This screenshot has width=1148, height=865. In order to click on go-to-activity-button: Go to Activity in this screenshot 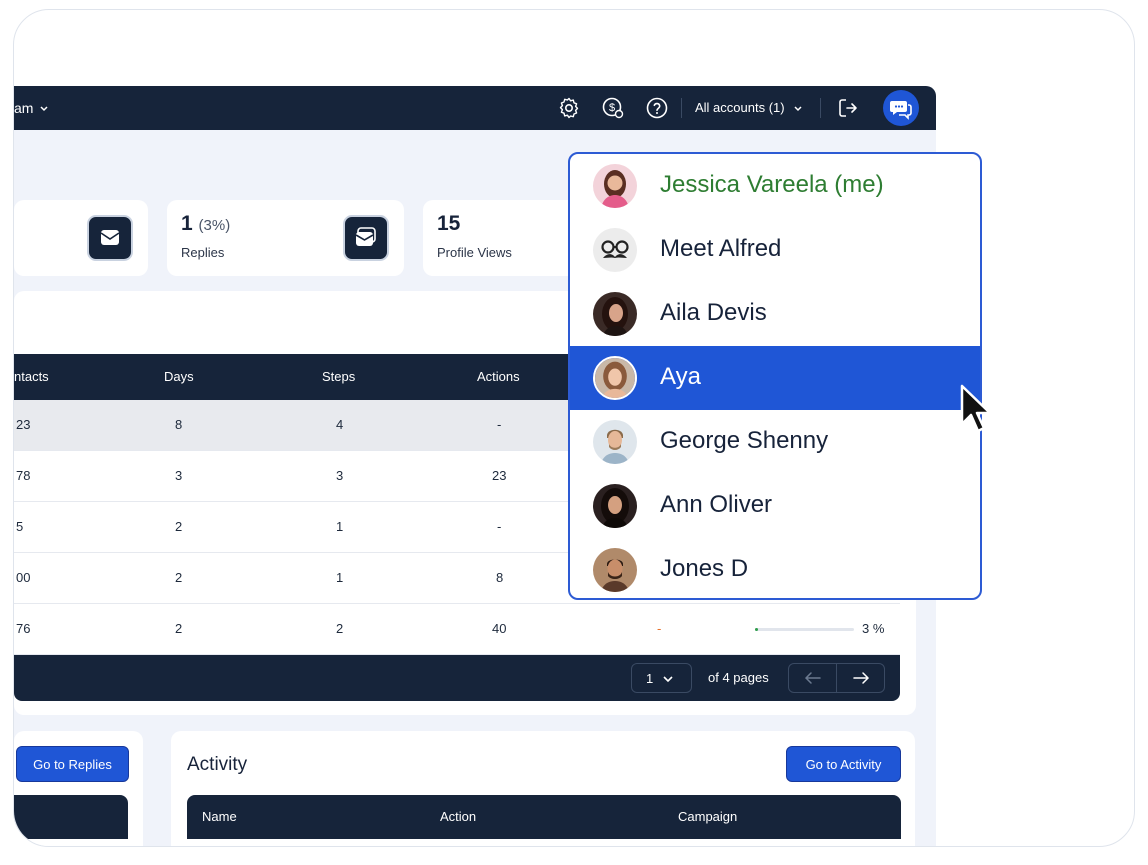, I will do `click(843, 764)`.